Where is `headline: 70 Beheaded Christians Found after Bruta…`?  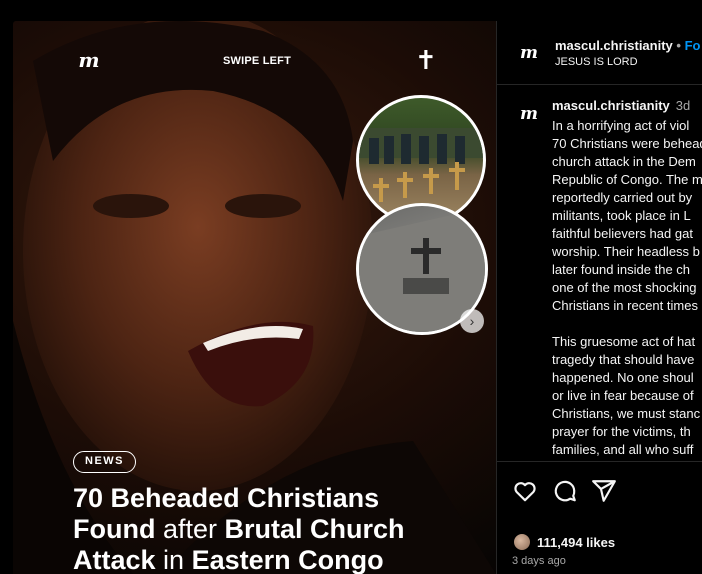
headline: 70 Beheaded Christians Found after Bruta… is located at coordinates (283, 528).